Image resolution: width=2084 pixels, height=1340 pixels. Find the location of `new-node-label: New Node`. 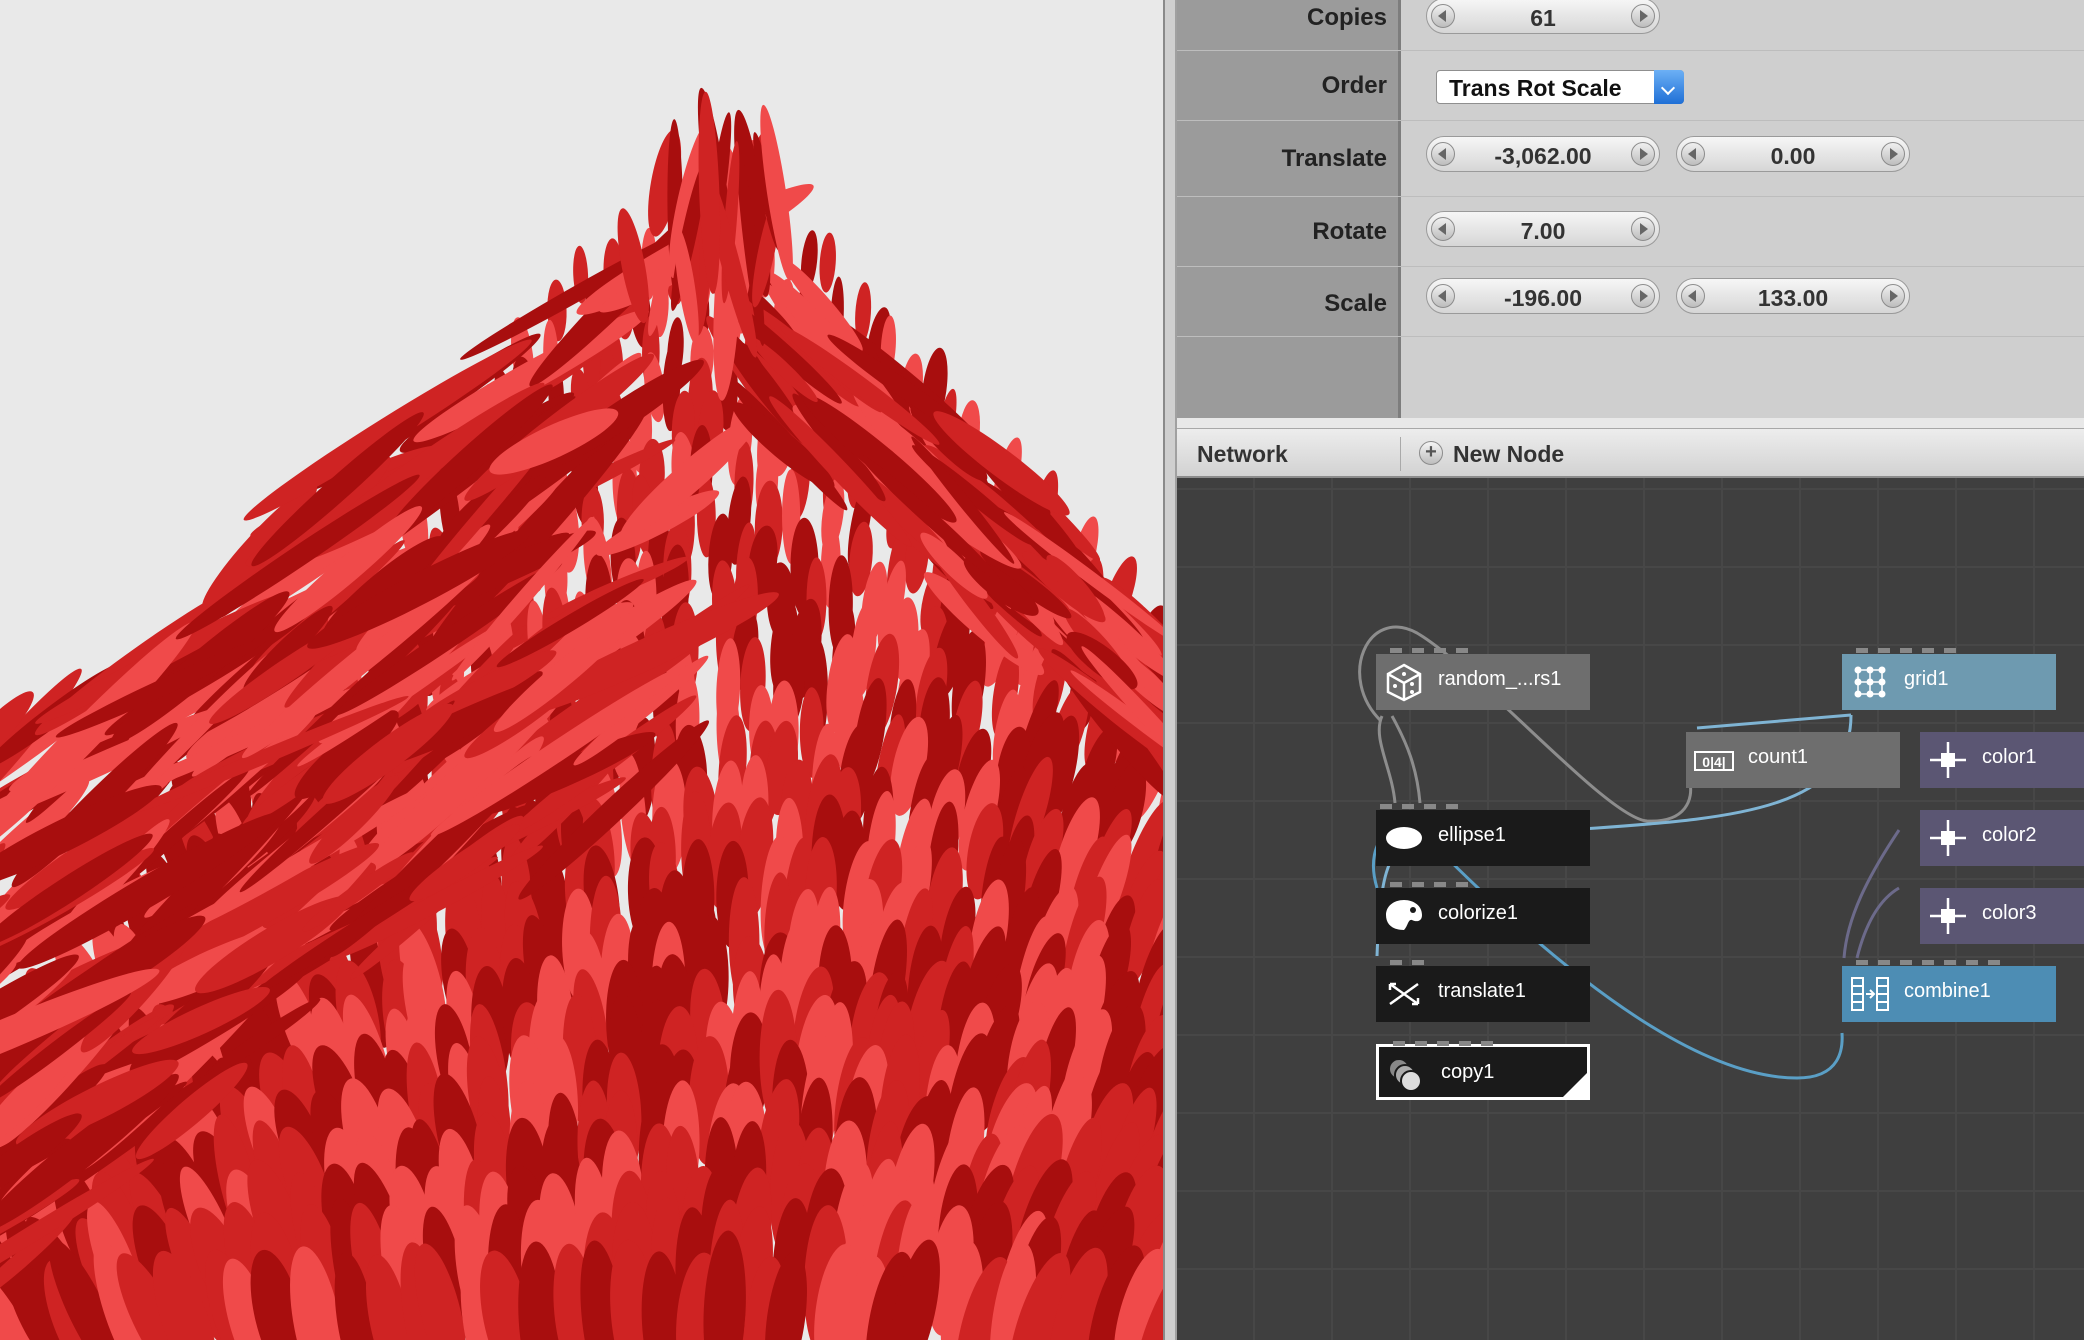

new-node-label: New Node is located at coordinates (1508, 454).